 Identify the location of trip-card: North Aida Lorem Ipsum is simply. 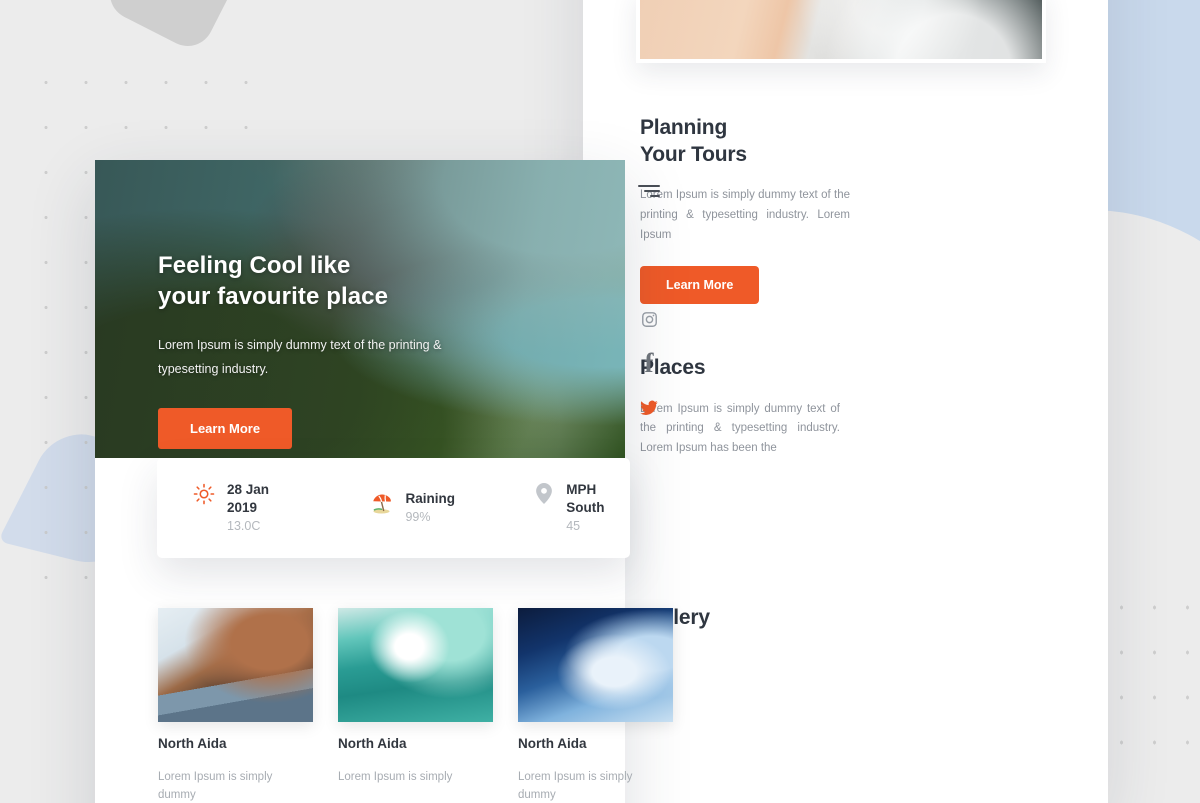
(415, 705).